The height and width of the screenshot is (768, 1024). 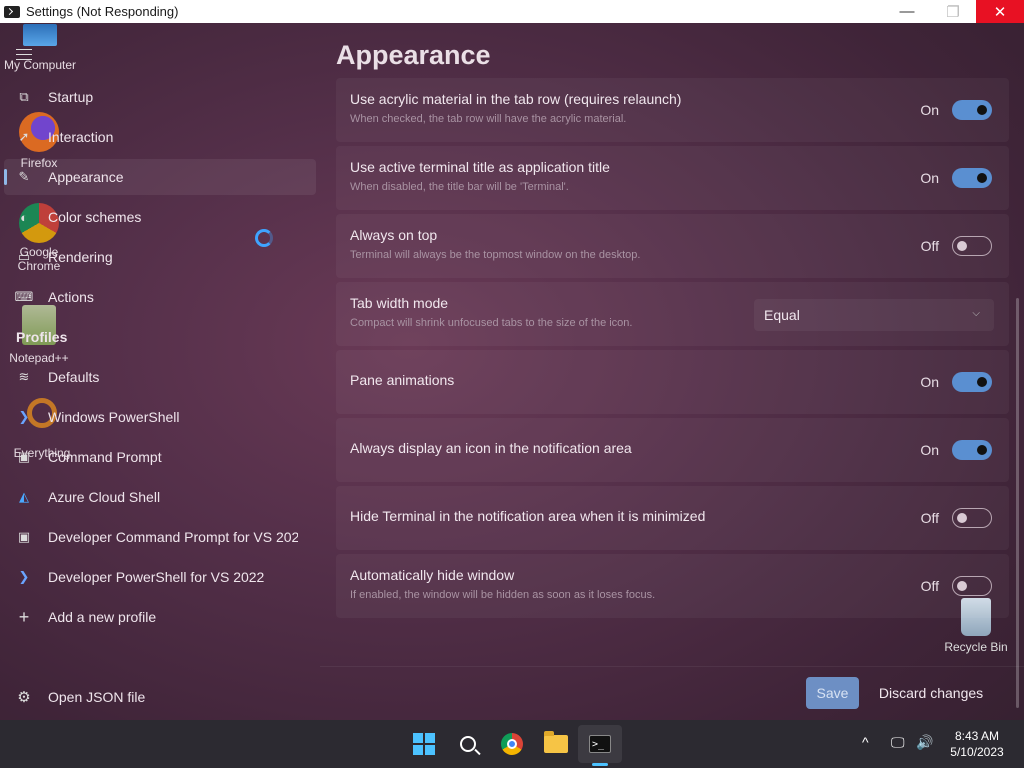 I want to click on desktop-icon-label: Recycle Bin, so click(x=976, y=647).